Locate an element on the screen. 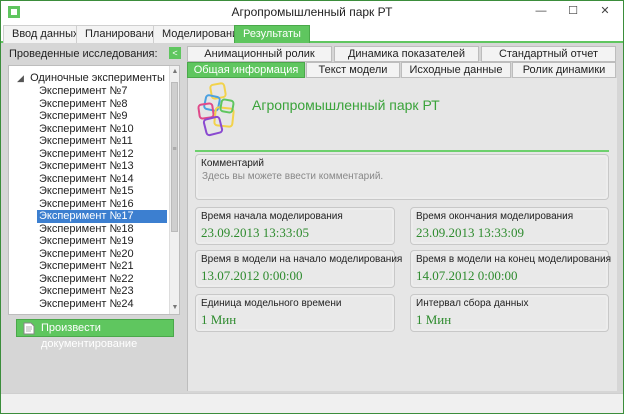 The height and width of the screenshot is (414, 624). maximize-button: ☐ is located at coordinates (573, 11).